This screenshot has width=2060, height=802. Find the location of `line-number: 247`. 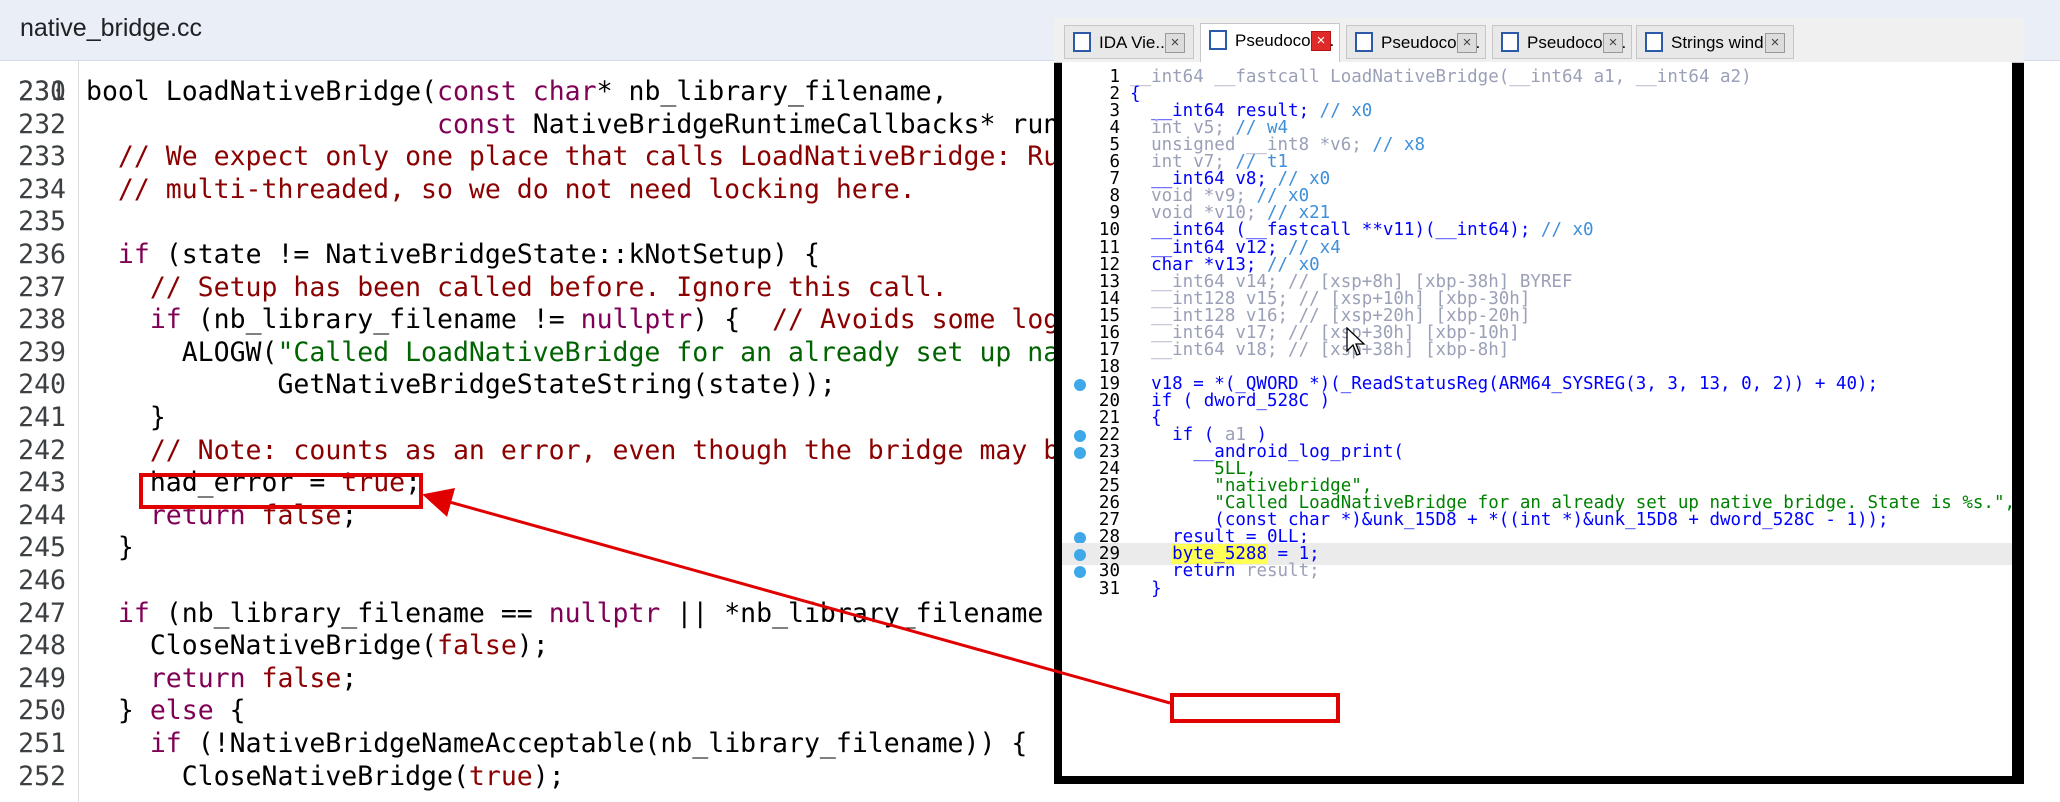

line-number: 247 is located at coordinates (42, 613).